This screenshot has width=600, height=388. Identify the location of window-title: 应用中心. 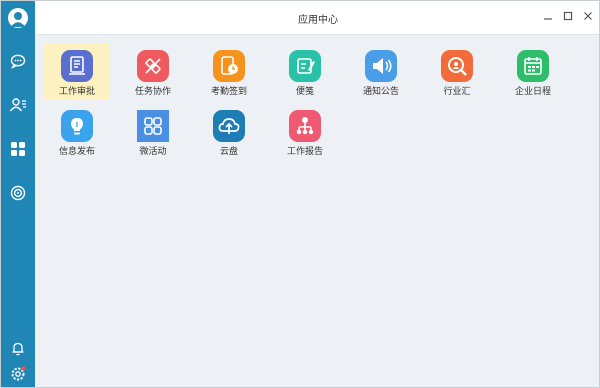
(318, 20).